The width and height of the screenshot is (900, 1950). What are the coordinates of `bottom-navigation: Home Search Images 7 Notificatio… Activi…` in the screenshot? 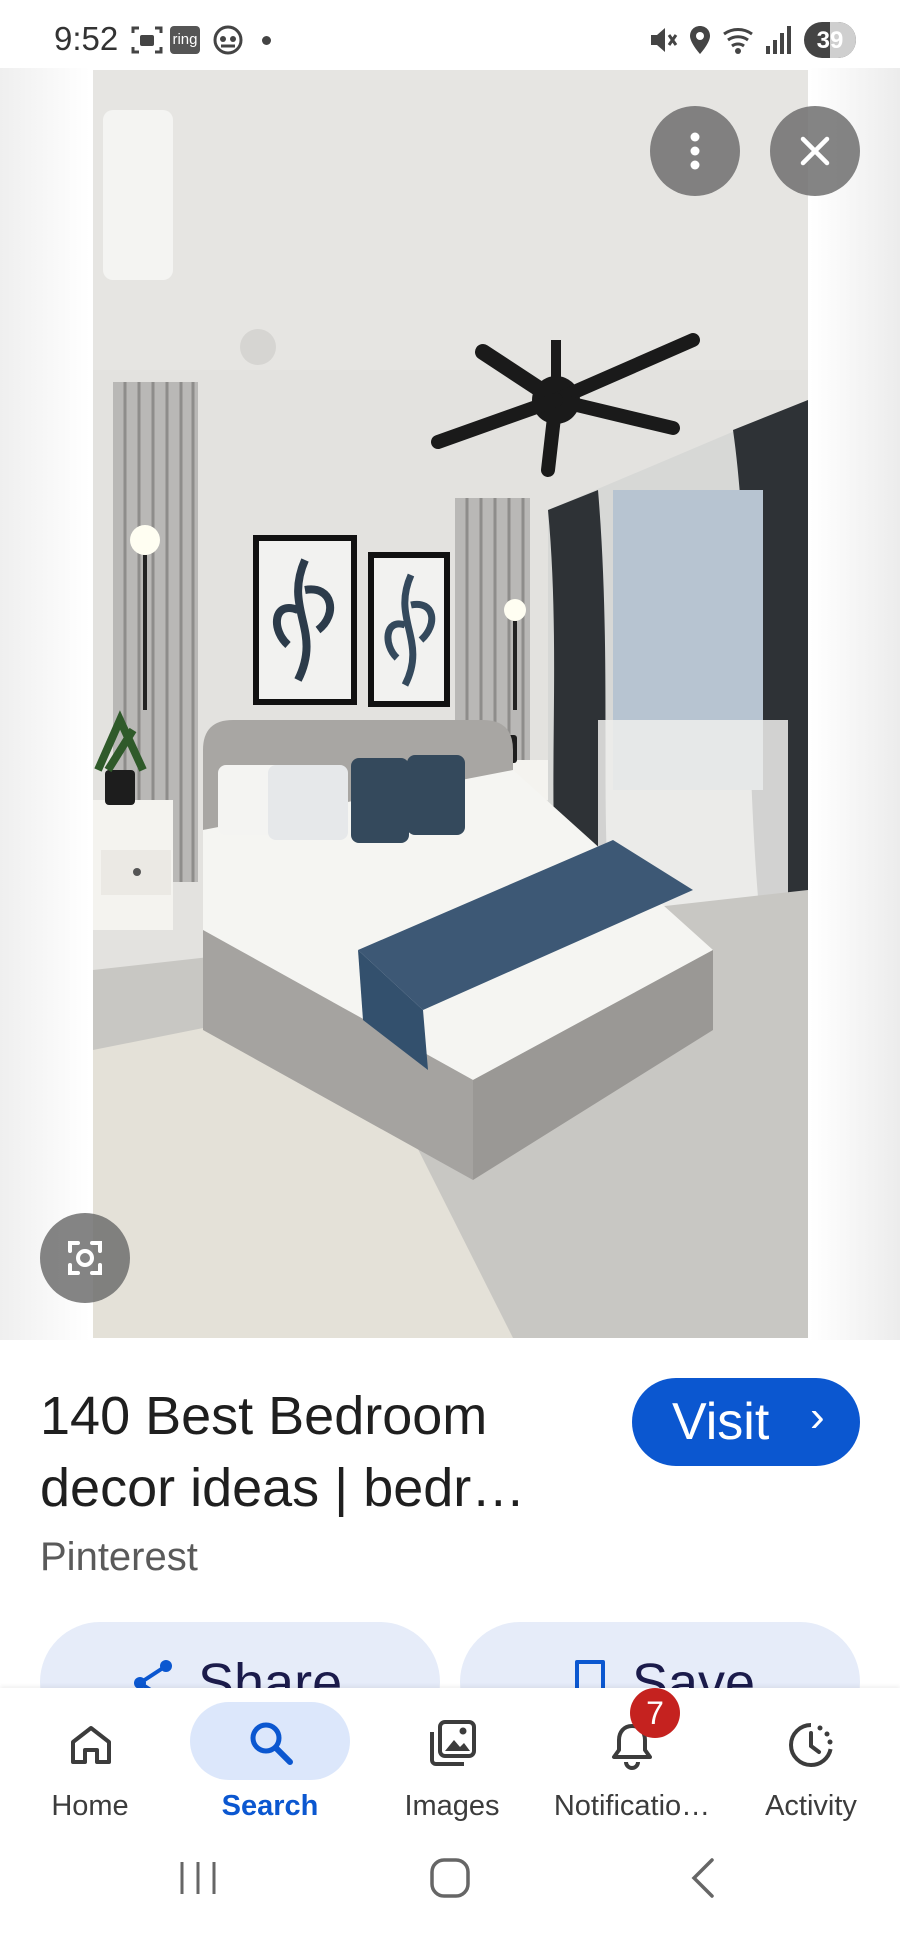 It's located at (450, 1819).